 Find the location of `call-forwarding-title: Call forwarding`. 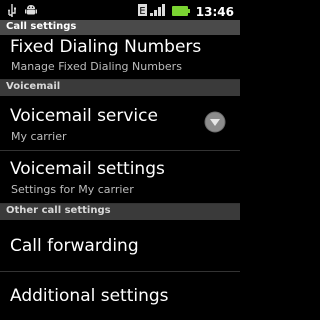

call-forwarding-title: Call forwarding is located at coordinates (74, 246).